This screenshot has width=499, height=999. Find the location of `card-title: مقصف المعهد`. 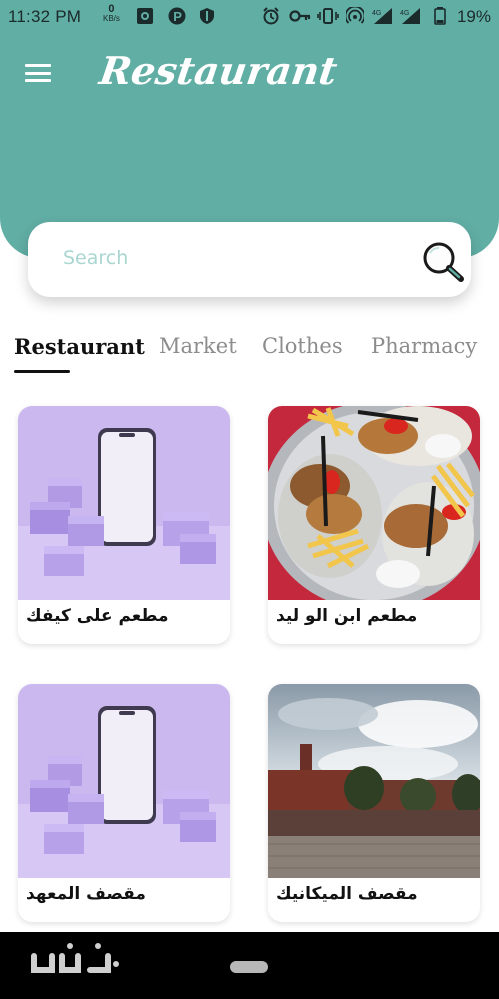

card-title: مقصف المعهد is located at coordinates (86, 894).